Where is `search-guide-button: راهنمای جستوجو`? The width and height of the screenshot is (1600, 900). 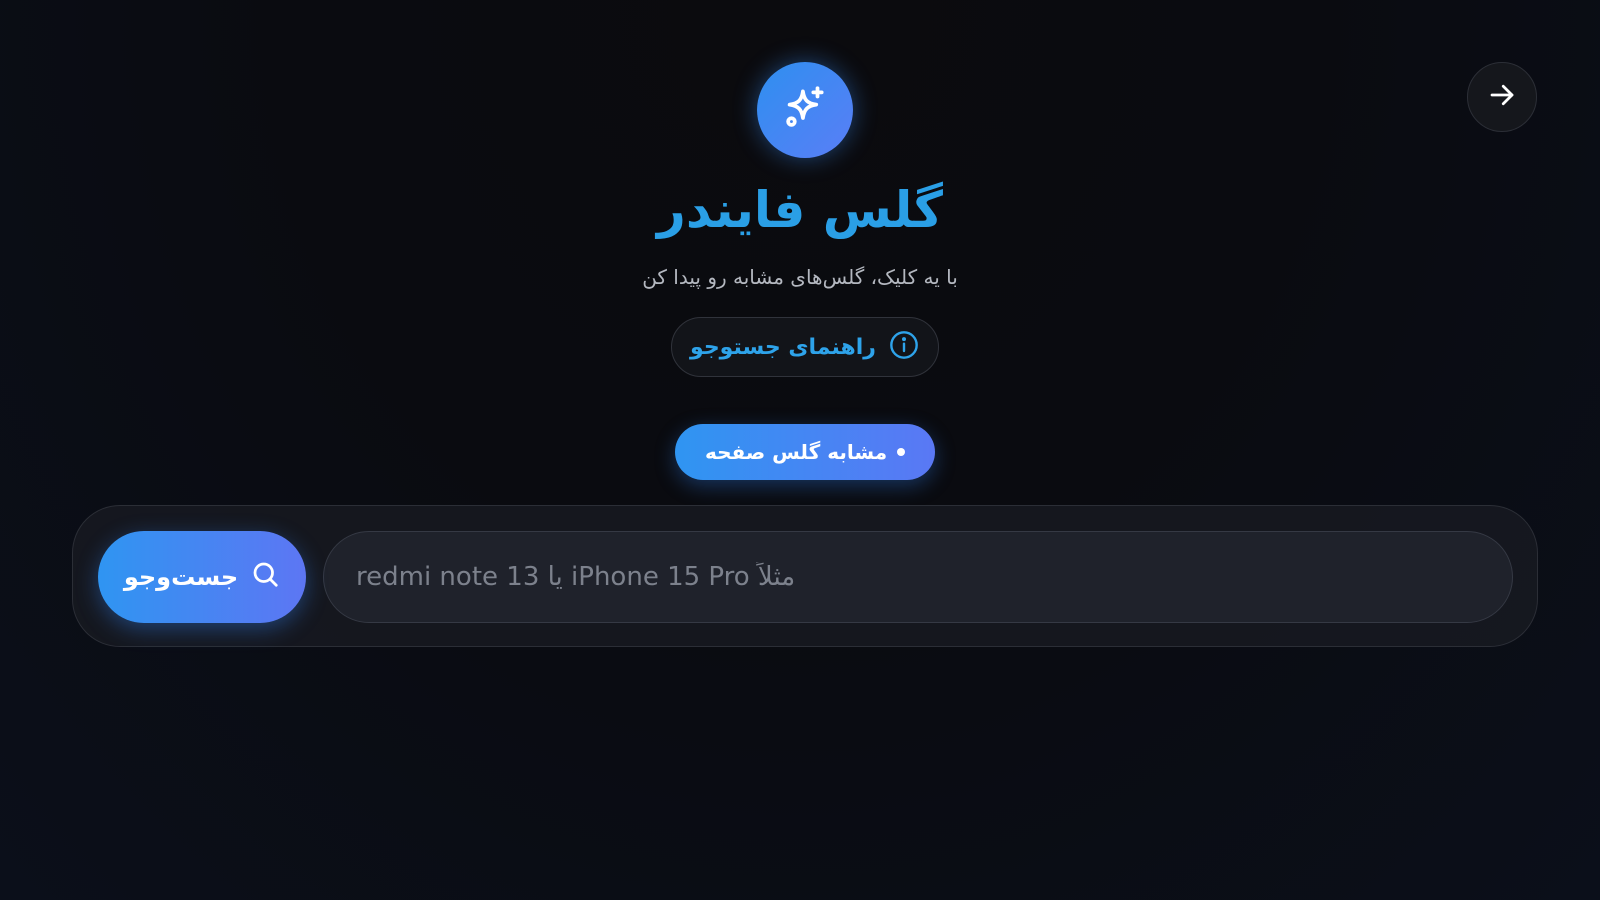
search-guide-button: راهنمای جستوجو is located at coordinates (805, 347).